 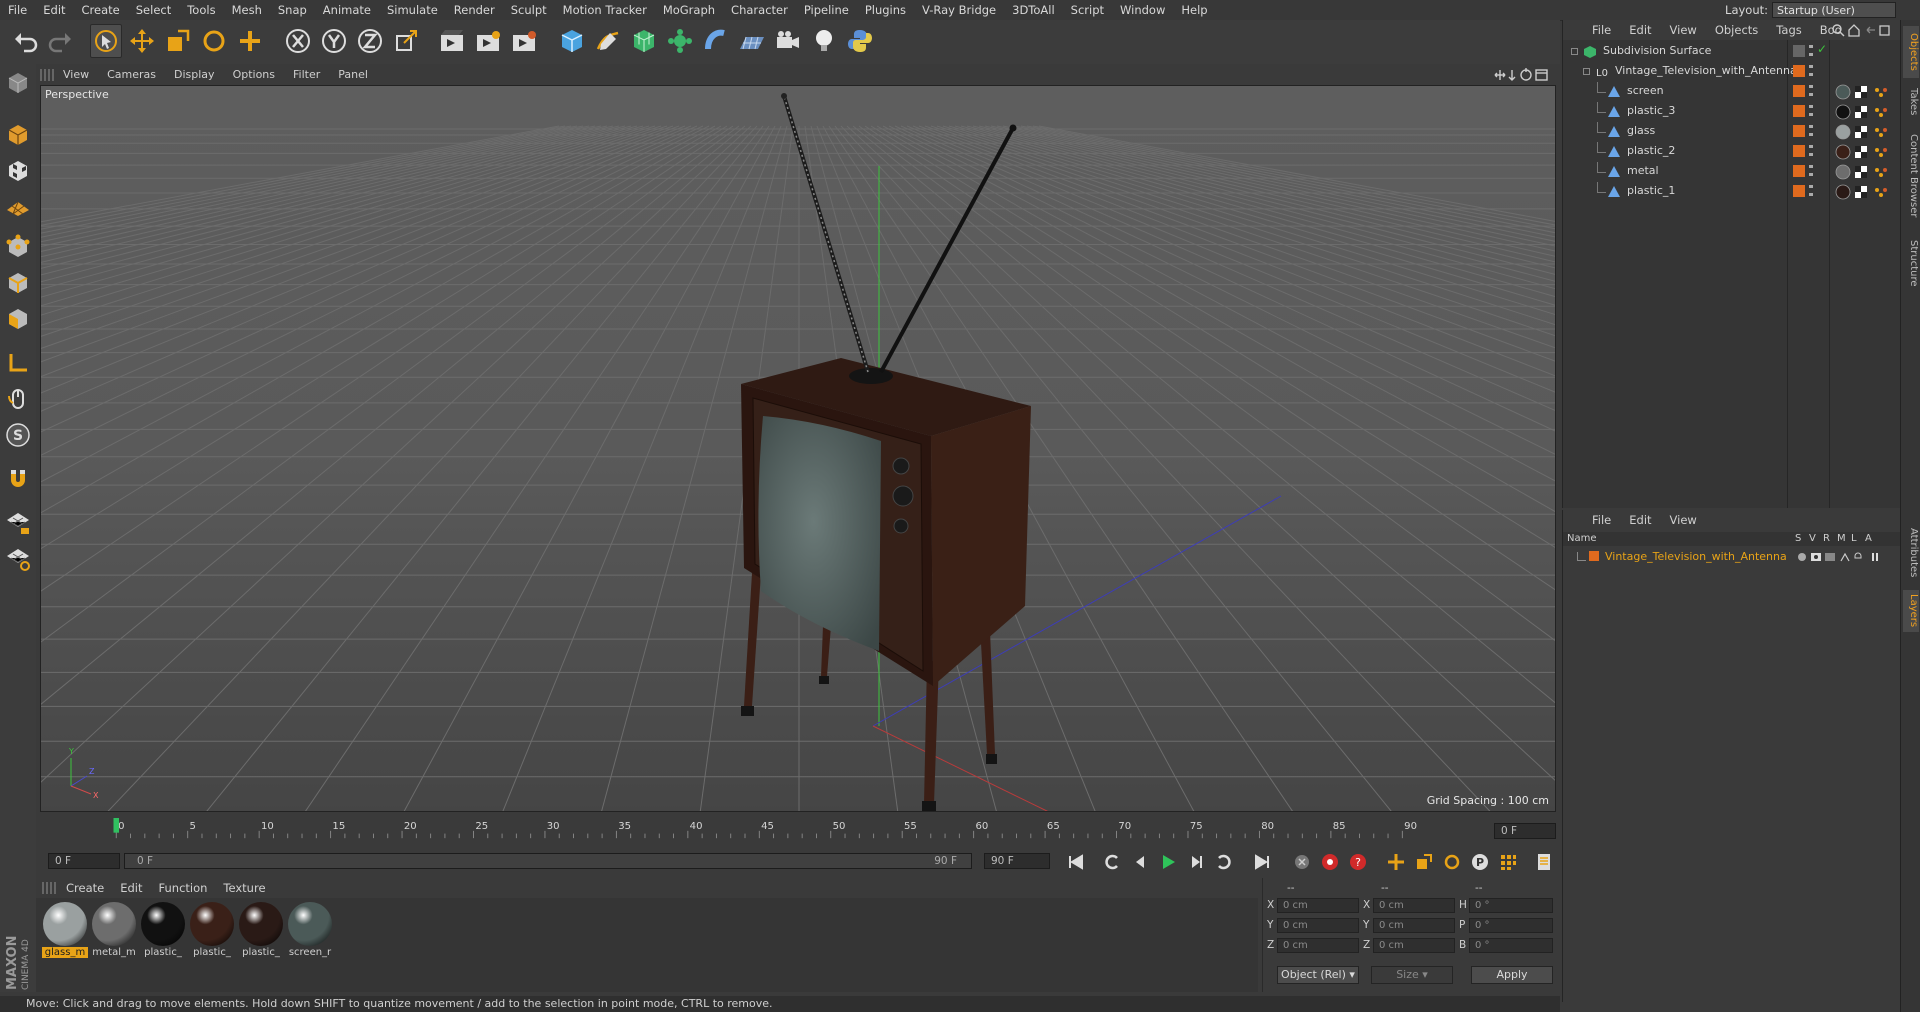 What do you see at coordinates (1798, 539) in the screenshot?
I see `layer-column-s: S` at bounding box center [1798, 539].